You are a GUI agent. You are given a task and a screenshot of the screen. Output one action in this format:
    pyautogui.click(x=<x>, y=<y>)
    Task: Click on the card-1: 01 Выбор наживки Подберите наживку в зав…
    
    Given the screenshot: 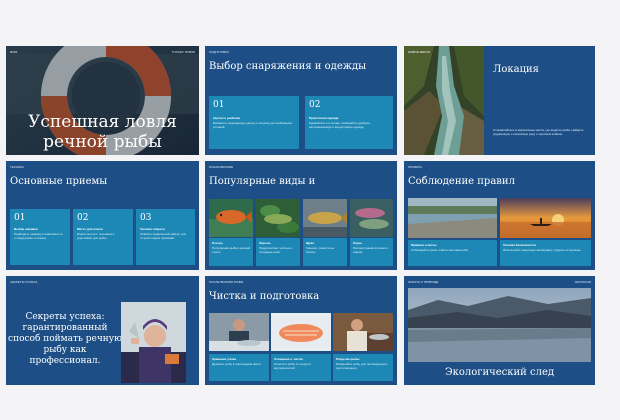 What is the action you would take?
    pyautogui.click(x=40, y=237)
    